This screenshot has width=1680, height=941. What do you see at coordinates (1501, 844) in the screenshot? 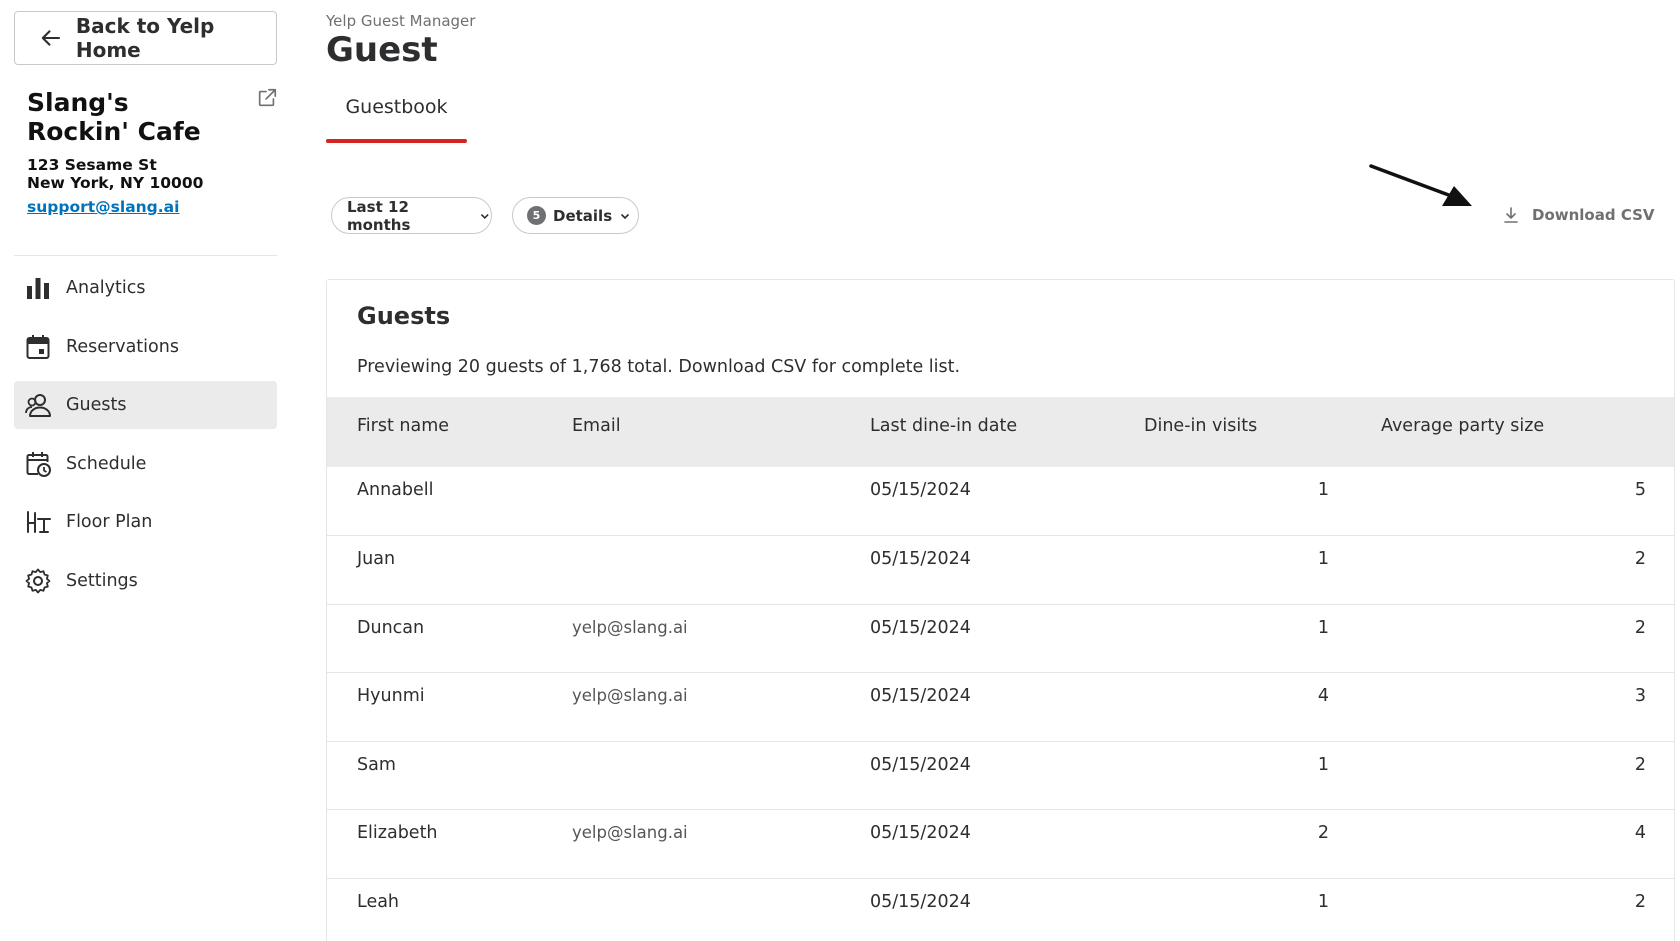
I see `cell-party-size: 4` at bounding box center [1501, 844].